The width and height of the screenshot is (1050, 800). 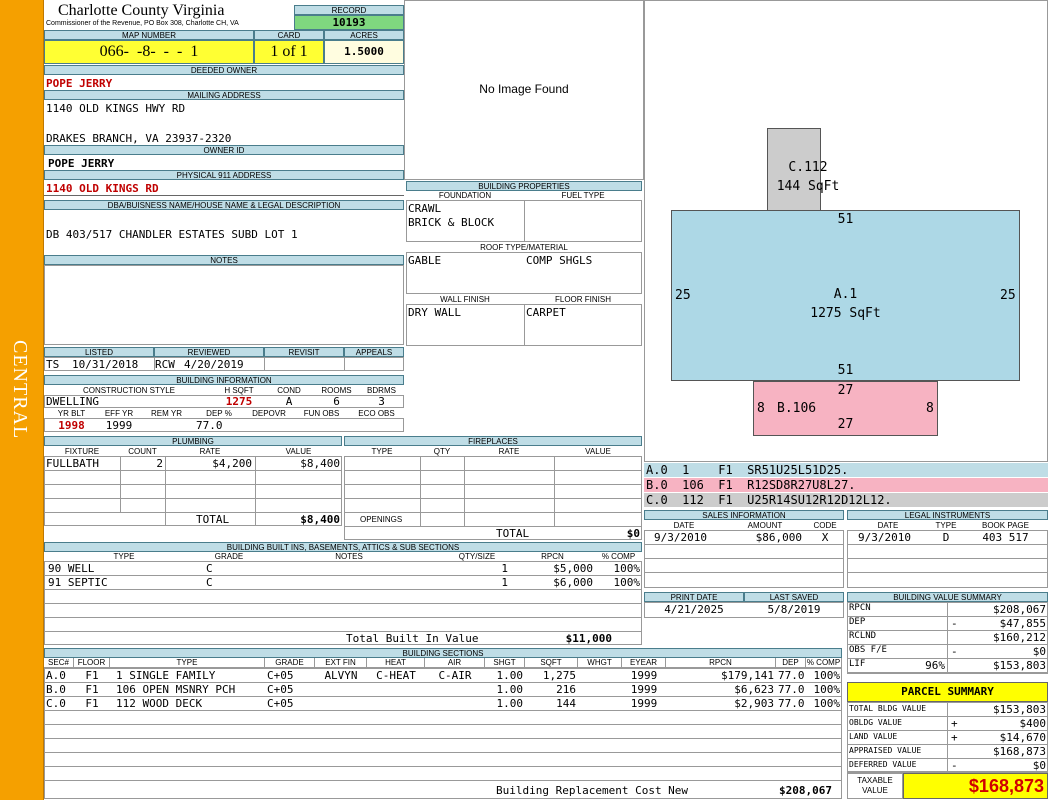 I want to click on legal-label: LEGAL INSTRUMENTS, so click(x=947, y=515).